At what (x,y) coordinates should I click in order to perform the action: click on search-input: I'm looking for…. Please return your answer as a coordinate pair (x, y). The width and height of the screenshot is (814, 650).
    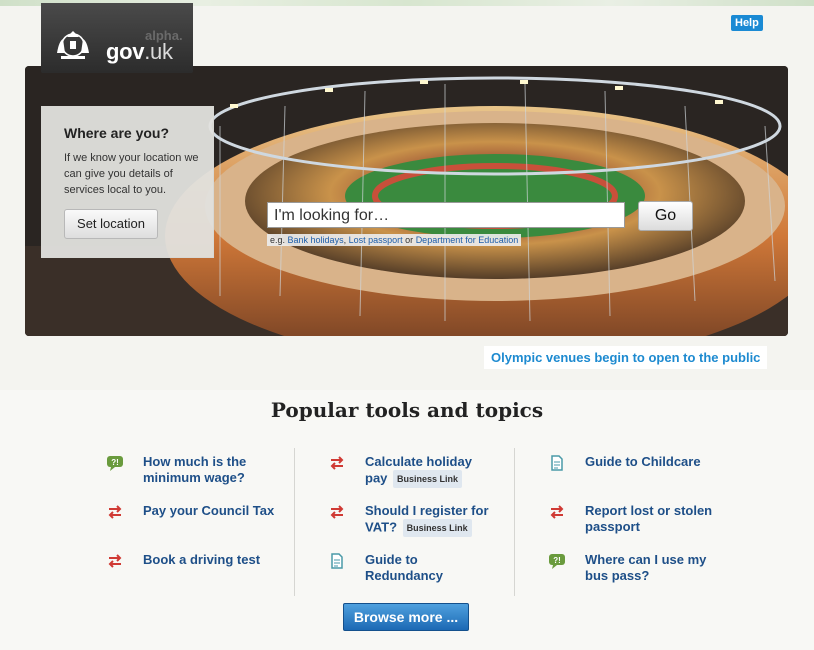
    Looking at the image, I should click on (446, 215).